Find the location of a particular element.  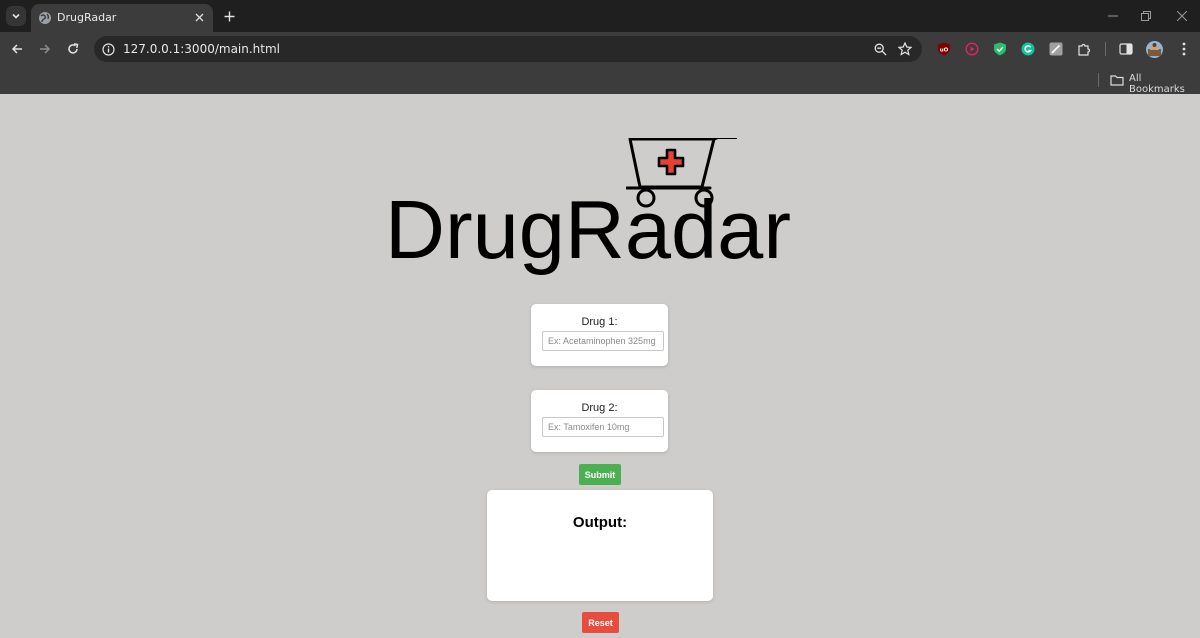

tab-title: DrugRadar is located at coordinates (87, 17).